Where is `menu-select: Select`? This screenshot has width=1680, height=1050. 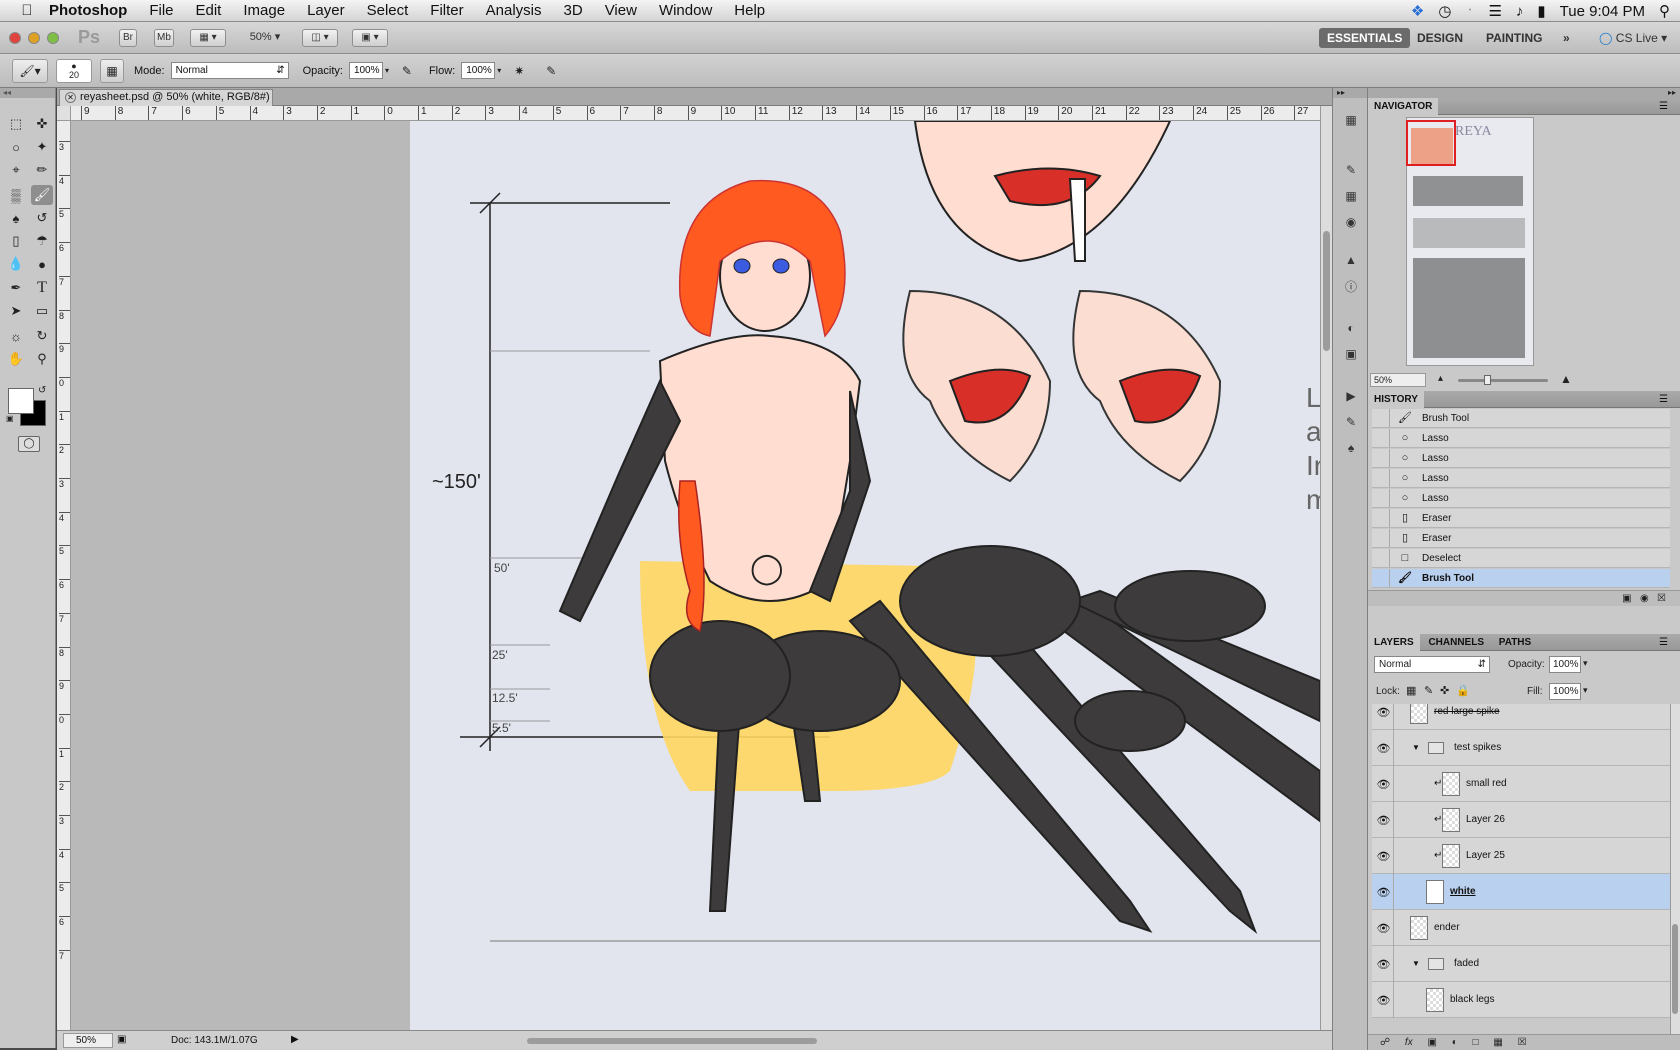
menu-select: Select is located at coordinates (388, 11).